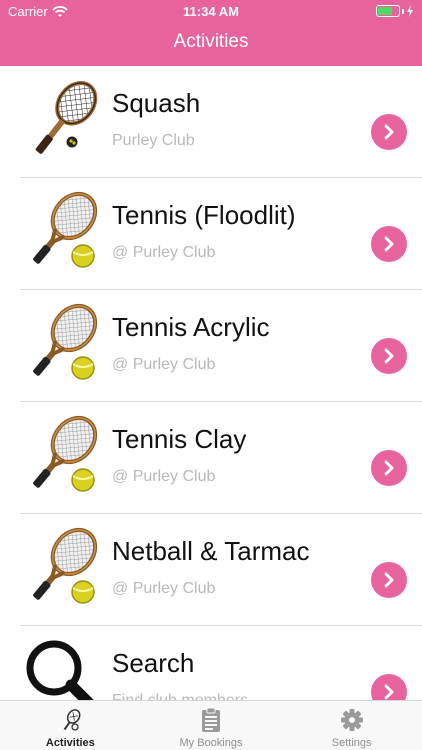 The image size is (422, 750). What do you see at coordinates (211, 346) in the screenshot?
I see `list-item: Tennis Acrylic @ Purley Club` at bounding box center [211, 346].